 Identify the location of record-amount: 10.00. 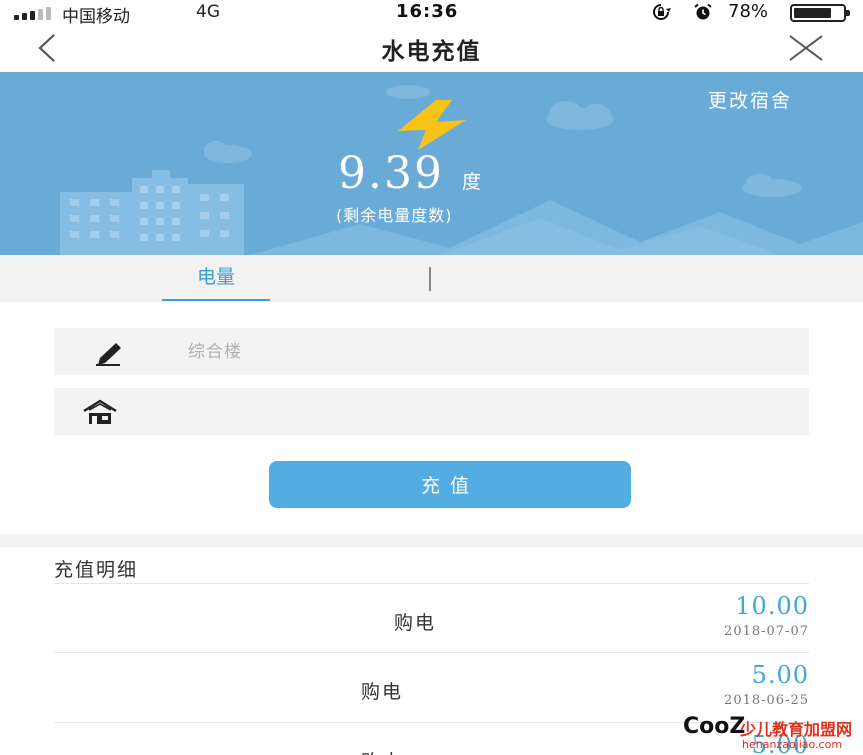
(772, 606).